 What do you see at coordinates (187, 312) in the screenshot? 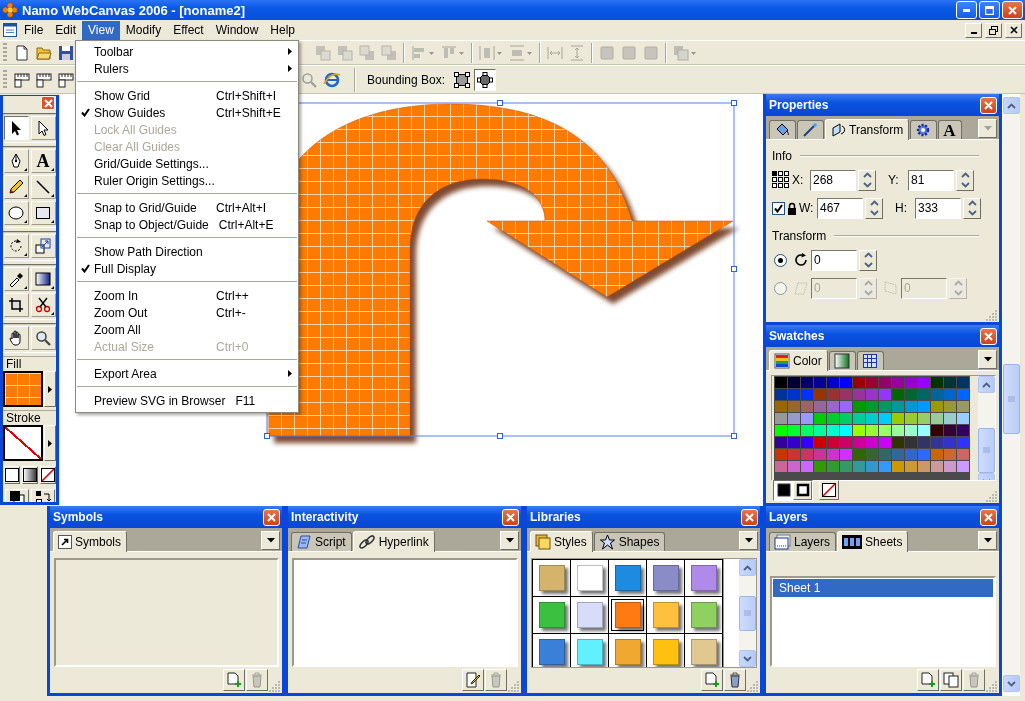
I see `menu-item: Zoom Out Ctrl+-` at bounding box center [187, 312].